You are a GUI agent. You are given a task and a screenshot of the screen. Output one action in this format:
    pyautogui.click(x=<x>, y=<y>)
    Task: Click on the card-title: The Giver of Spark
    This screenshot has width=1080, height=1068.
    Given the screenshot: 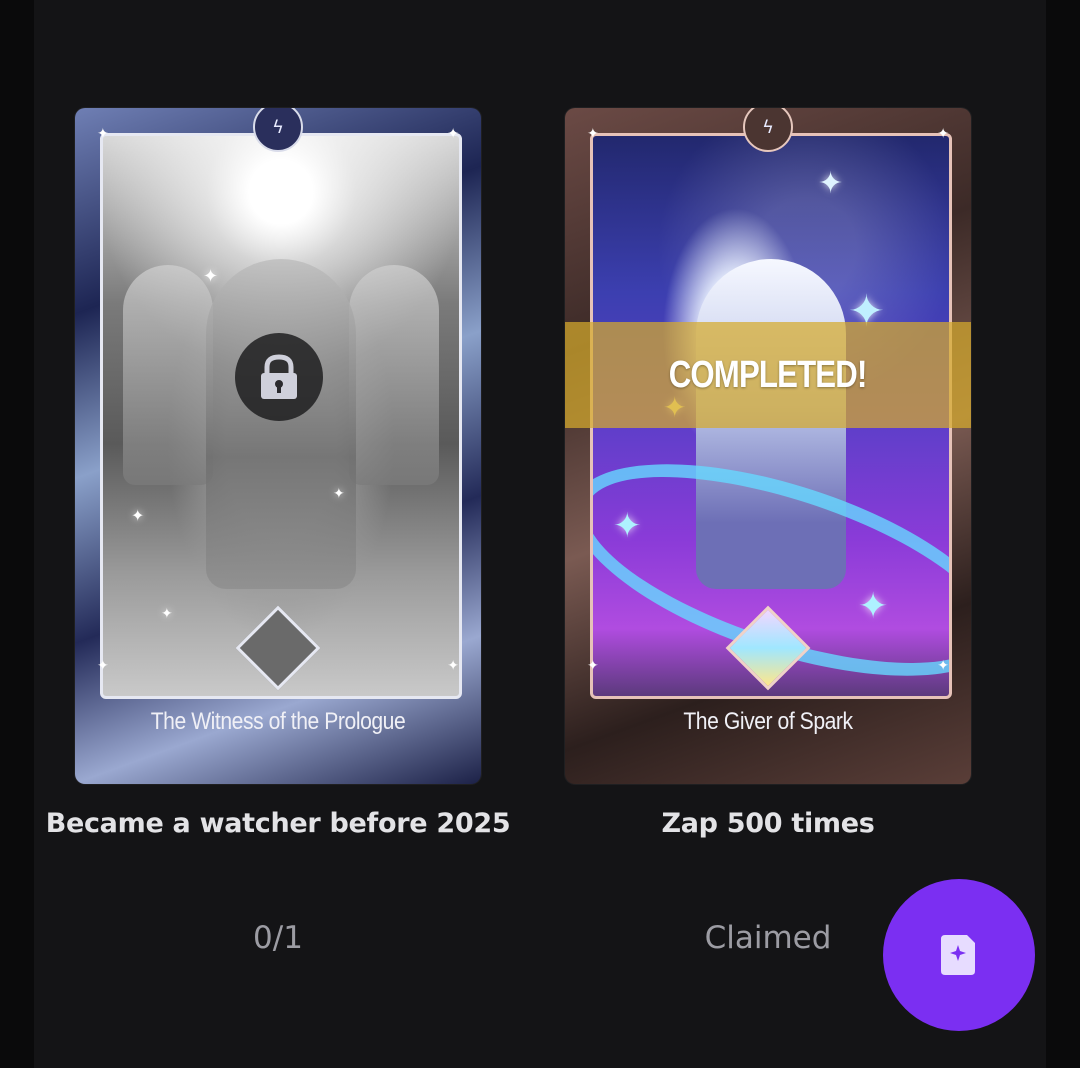 What is the action you would take?
    pyautogui.click(x=768, y=721)
    